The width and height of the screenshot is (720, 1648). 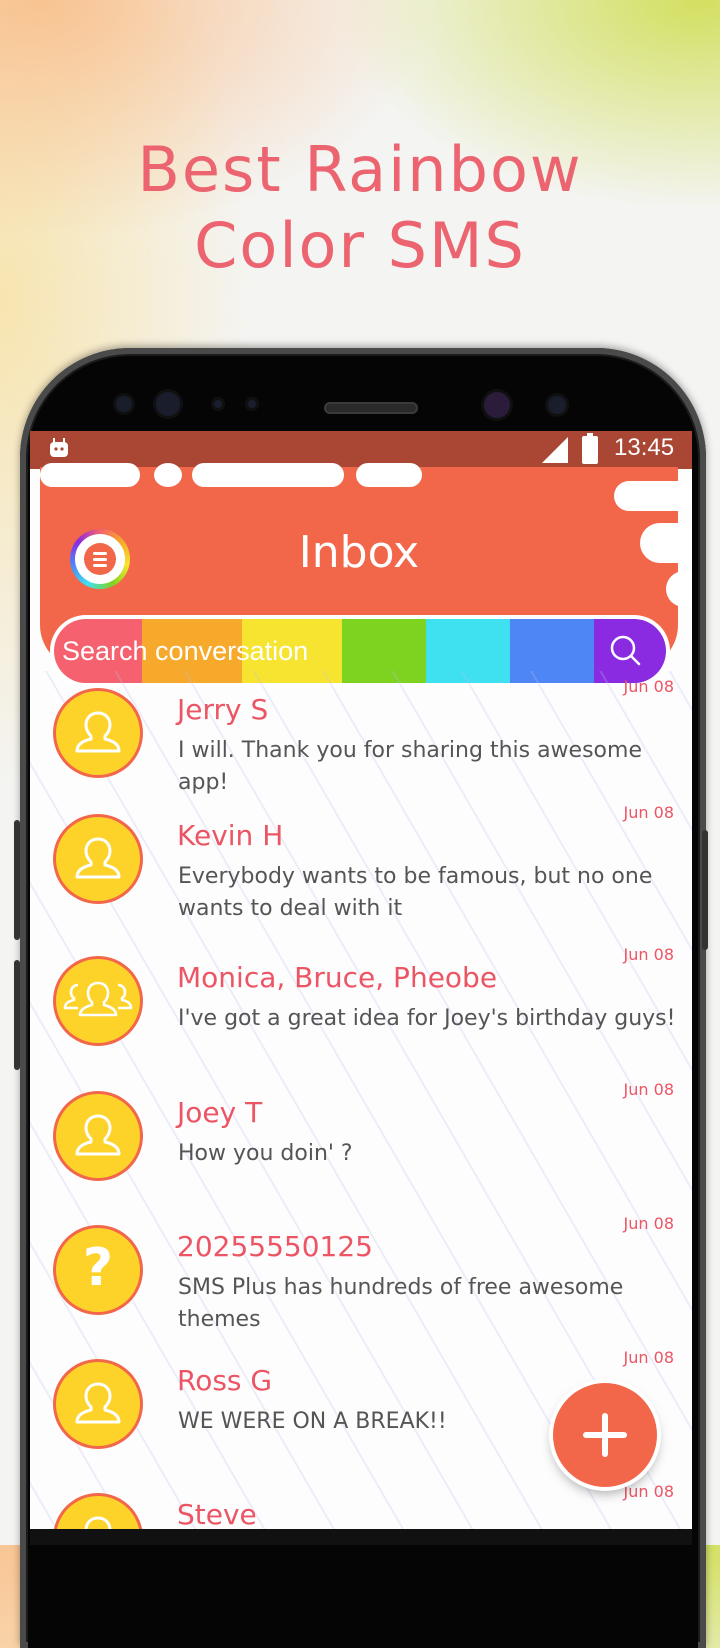 I want to click on phone-bottom-edge, so click(x=361, y=1537).